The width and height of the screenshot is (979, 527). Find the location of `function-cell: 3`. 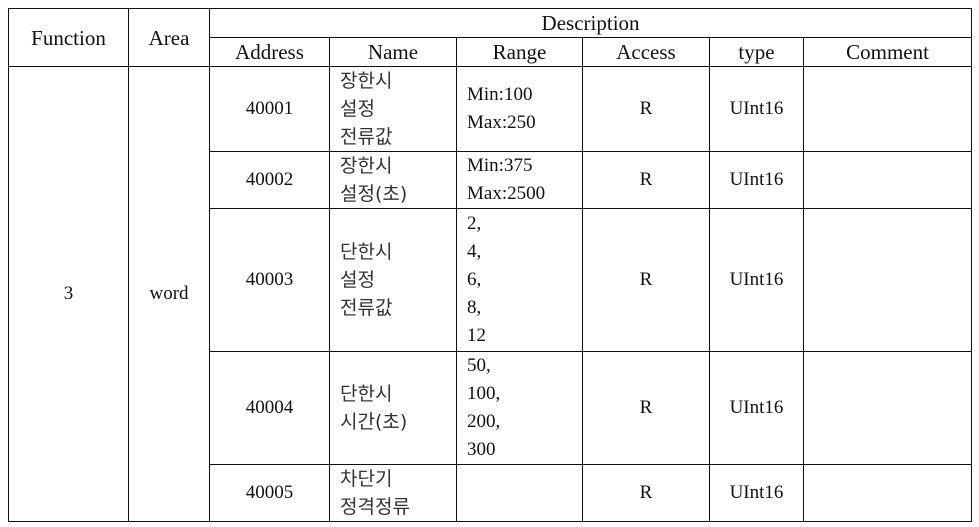

function-cell: 3 is located at coordinates (68, 294).